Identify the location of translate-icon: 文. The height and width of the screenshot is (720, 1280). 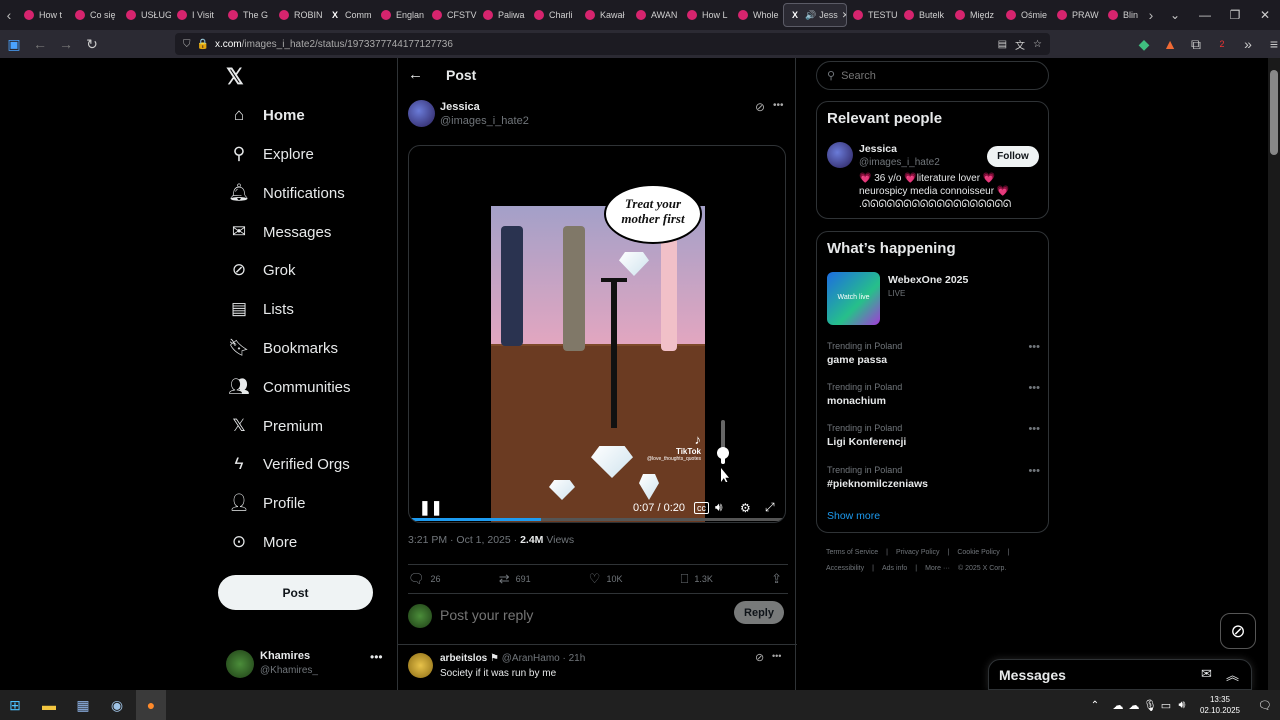
(1020, 44).